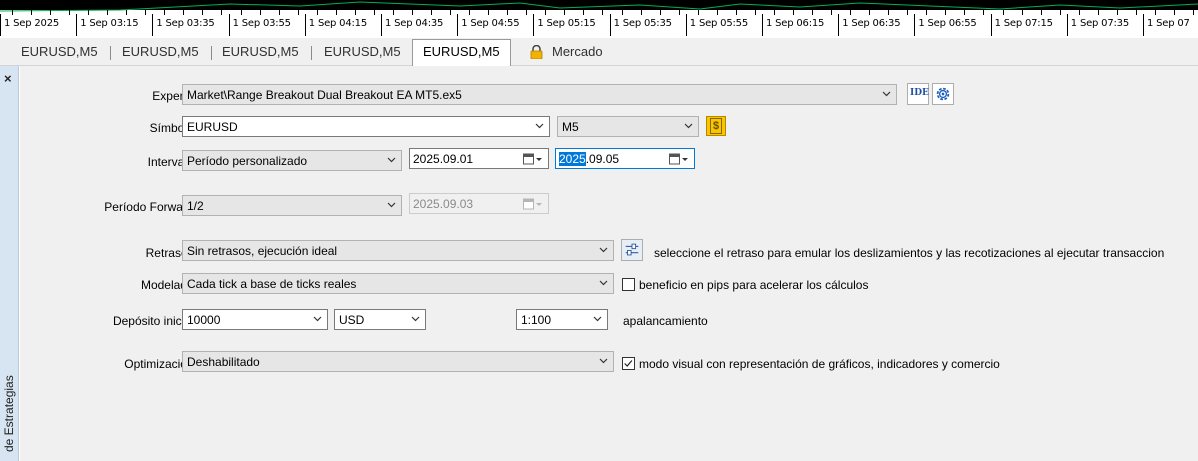  Describe the element at coordinates (562, 319) in the screenshot. I see `leverage-select: 1:100` at that location.